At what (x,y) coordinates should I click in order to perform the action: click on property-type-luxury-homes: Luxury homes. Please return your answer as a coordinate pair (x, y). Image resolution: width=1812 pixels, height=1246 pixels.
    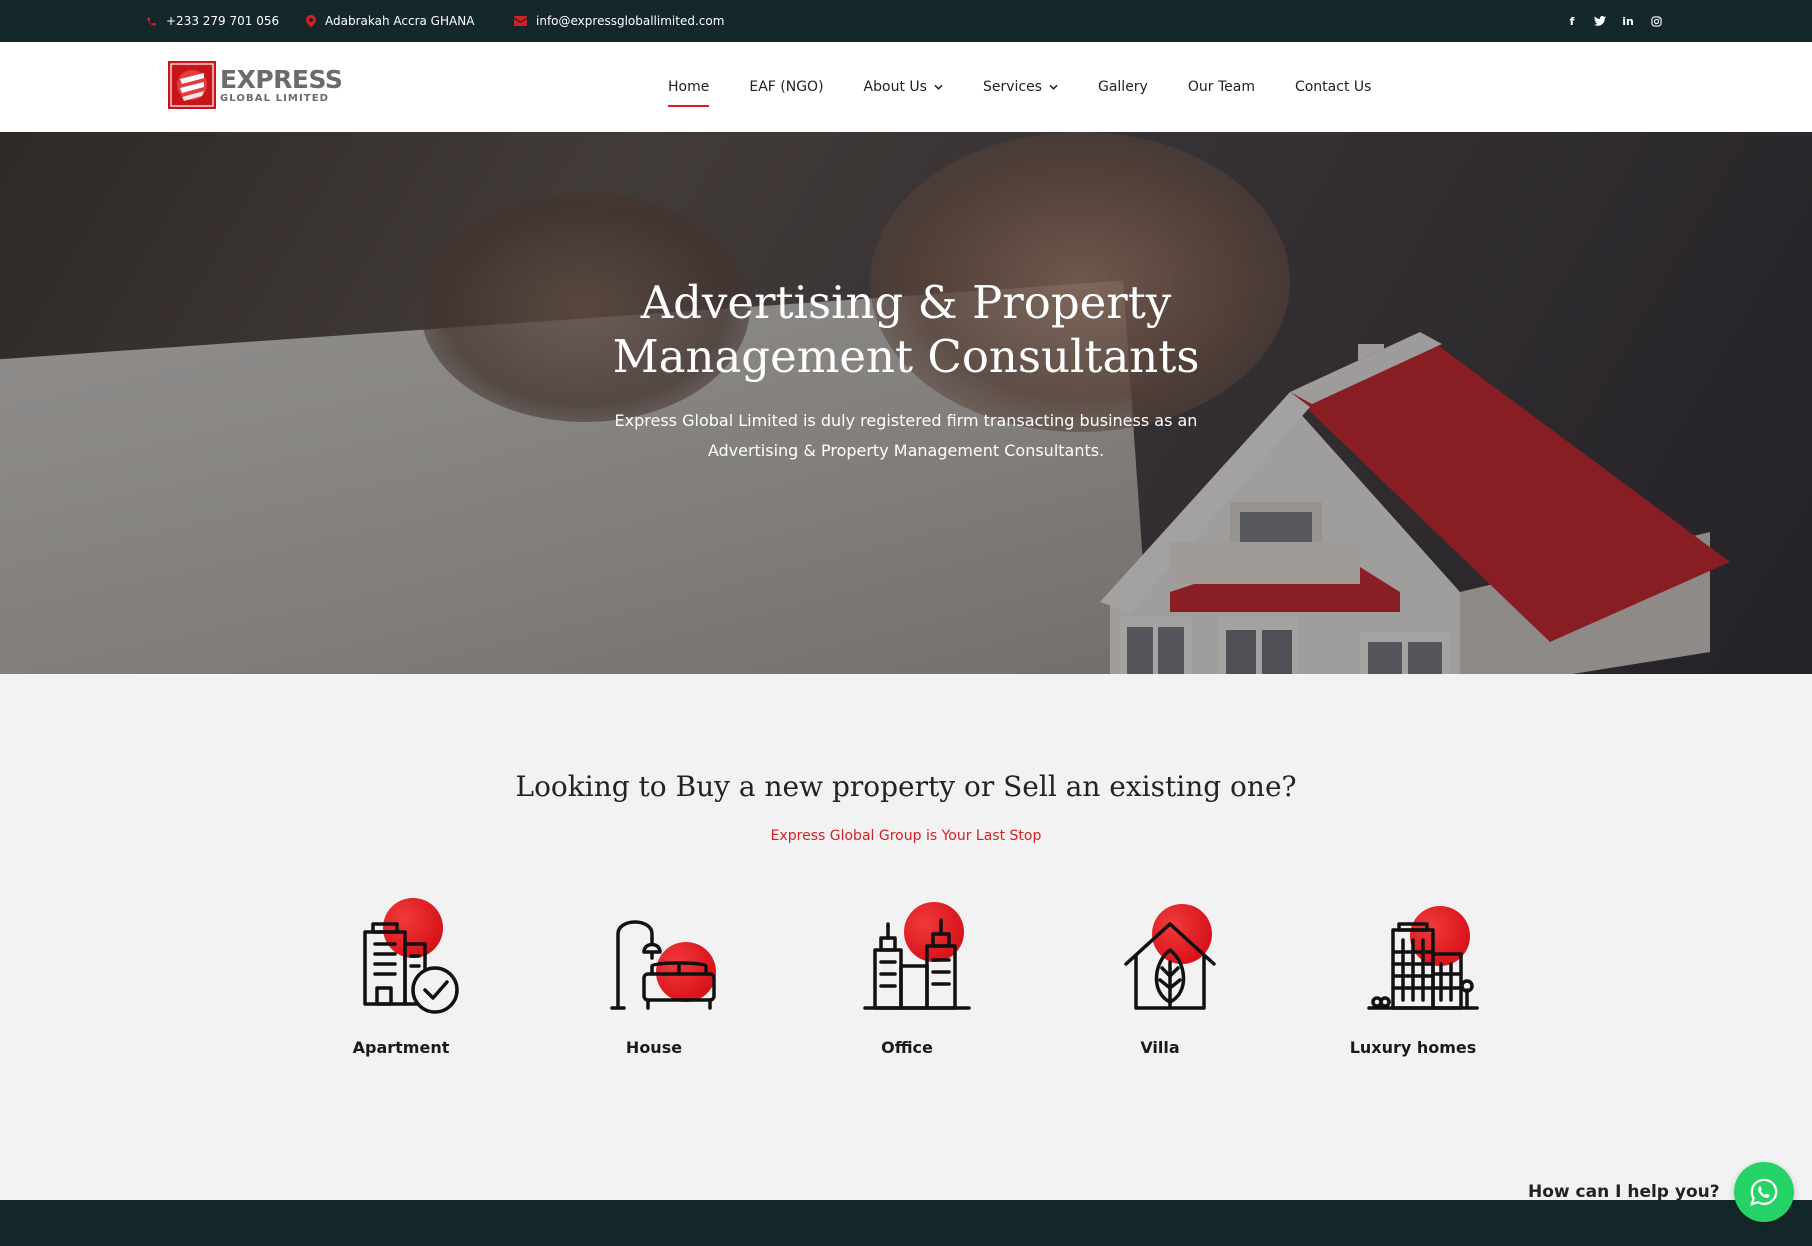
    Looking at the image, I should click on (1413, 989).